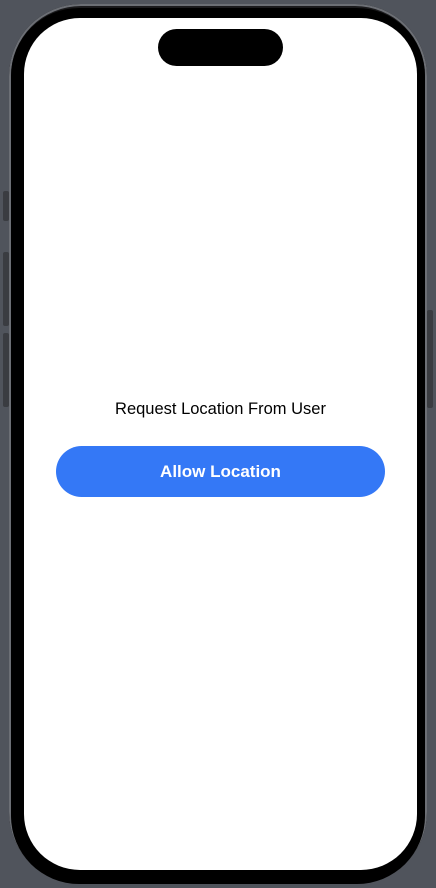 The image size is (436, 888). I want to click on power-button, so click(430, 359).